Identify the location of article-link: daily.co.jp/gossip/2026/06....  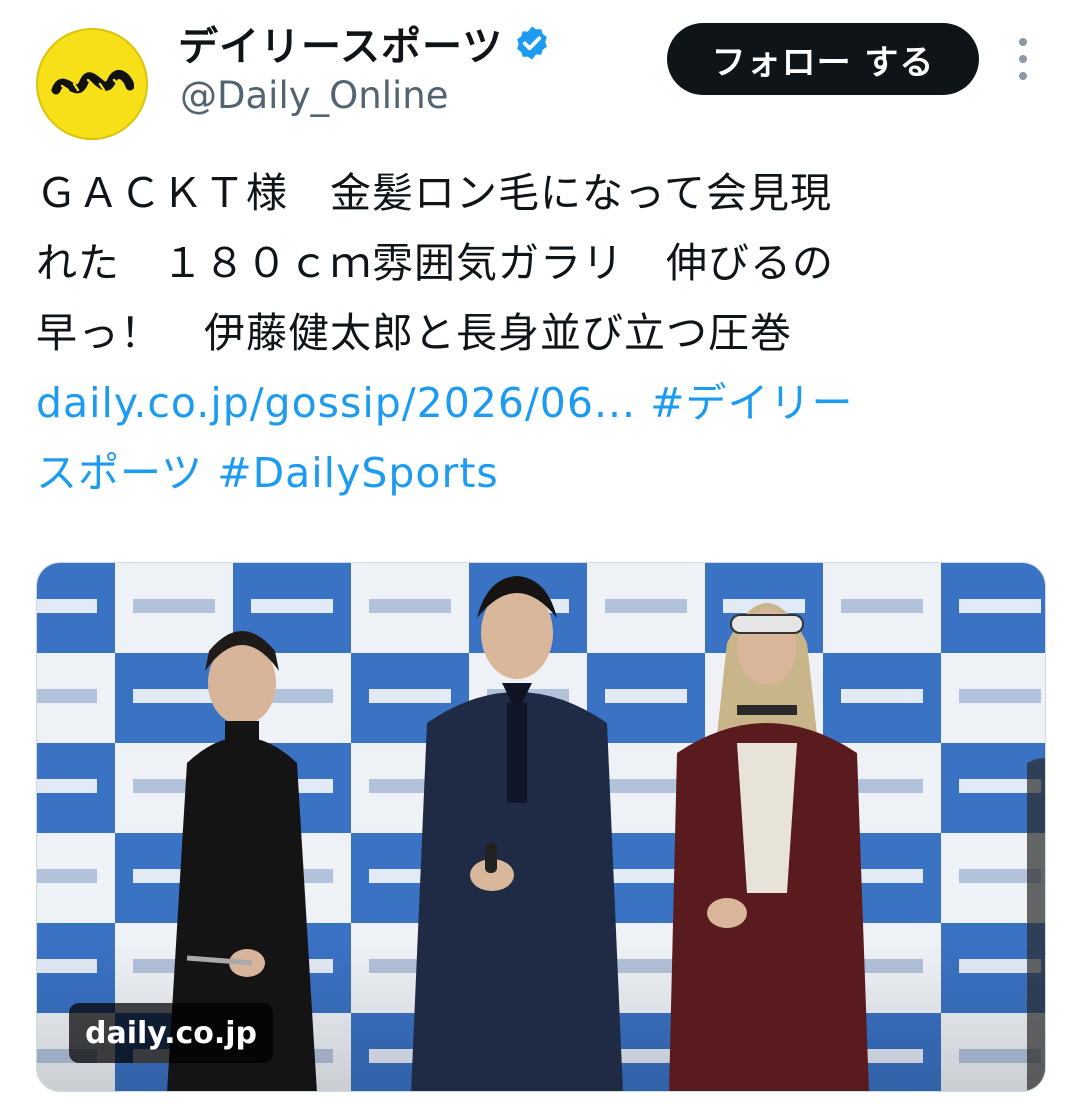
(336, 403).